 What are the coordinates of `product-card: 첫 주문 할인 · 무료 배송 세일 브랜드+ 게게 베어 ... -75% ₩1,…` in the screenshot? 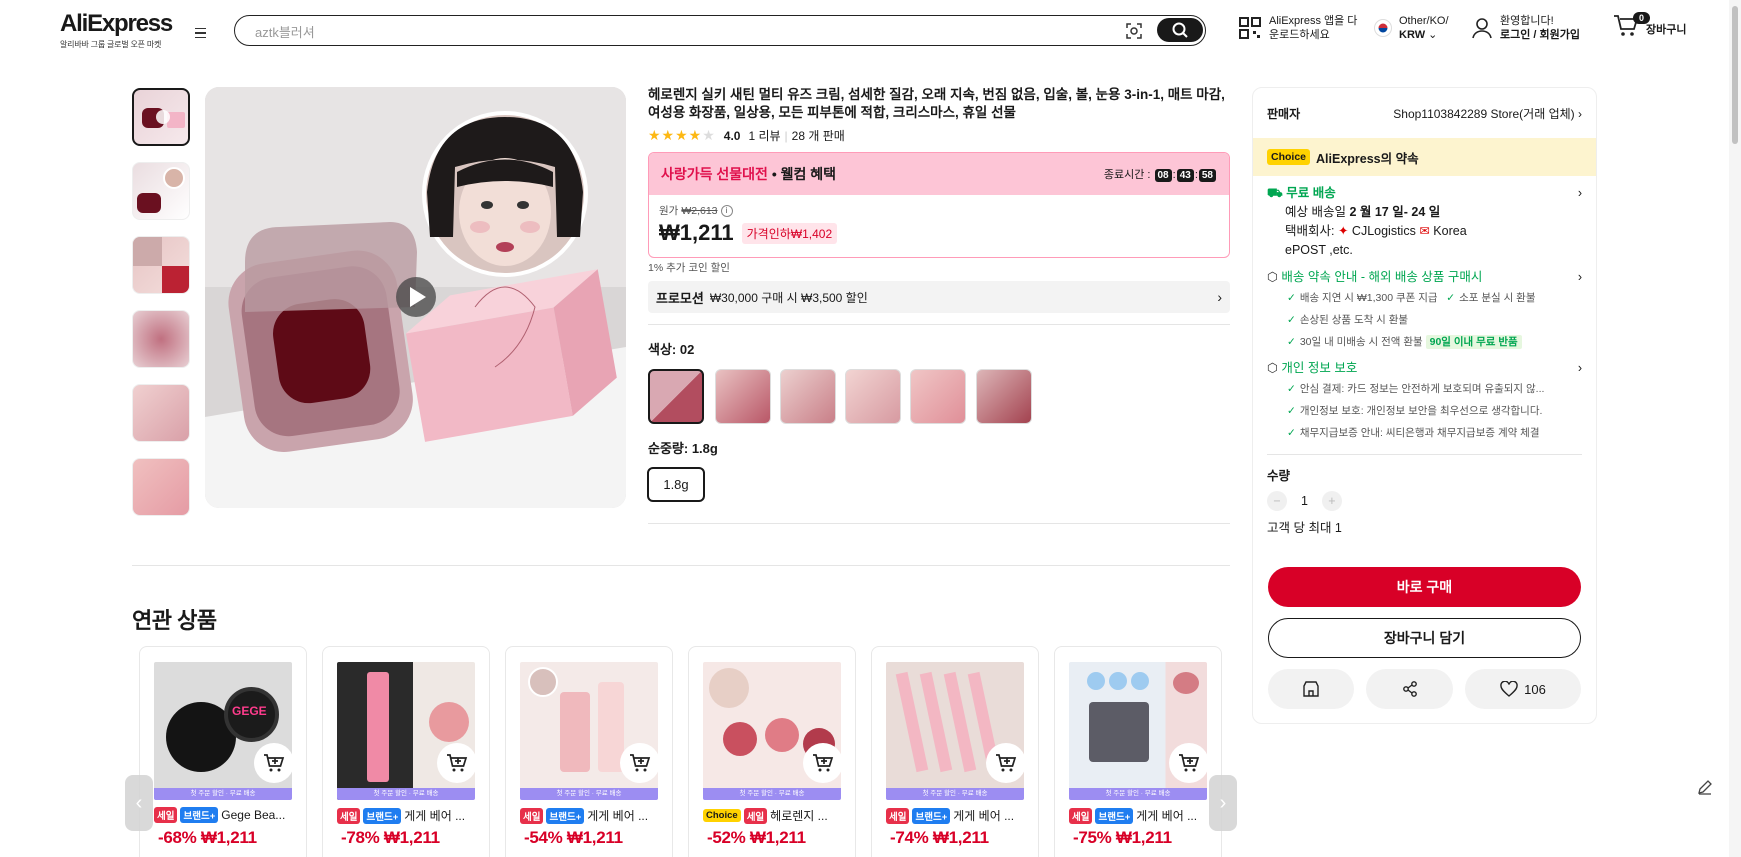 It's located at (1138, 751).